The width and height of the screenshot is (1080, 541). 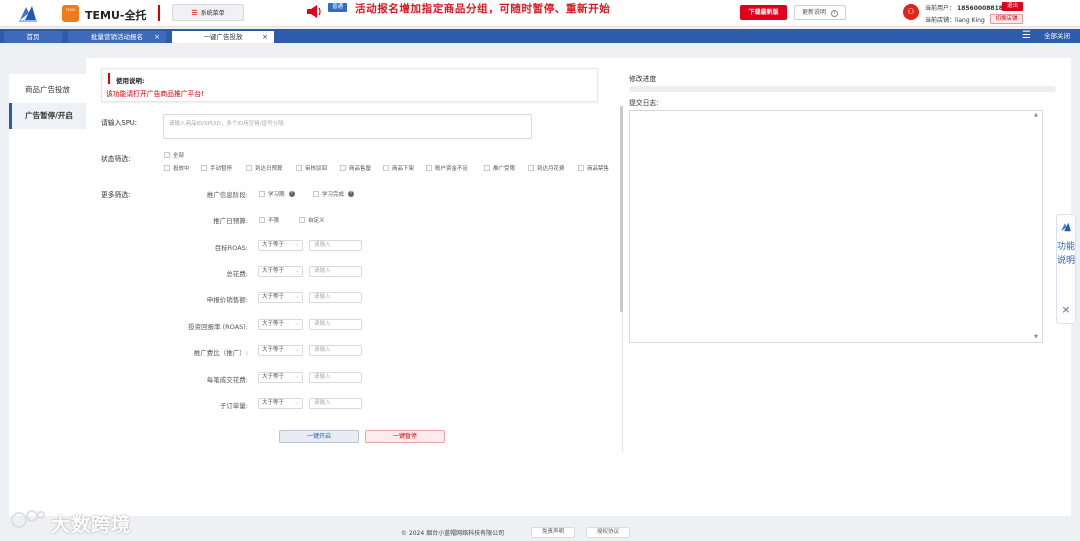 What do you see at coordinates (1057, 36) in the screenshot?
I see `close-all-button: 全部关闭` at bounding box center [1057, 36].